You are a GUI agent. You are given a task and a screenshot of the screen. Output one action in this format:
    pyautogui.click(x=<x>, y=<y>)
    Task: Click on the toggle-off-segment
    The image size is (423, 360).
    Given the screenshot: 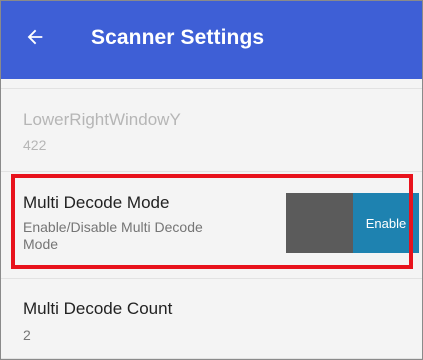 What is the action you would take?
    pyautogui.click(x=319, y=223)
    